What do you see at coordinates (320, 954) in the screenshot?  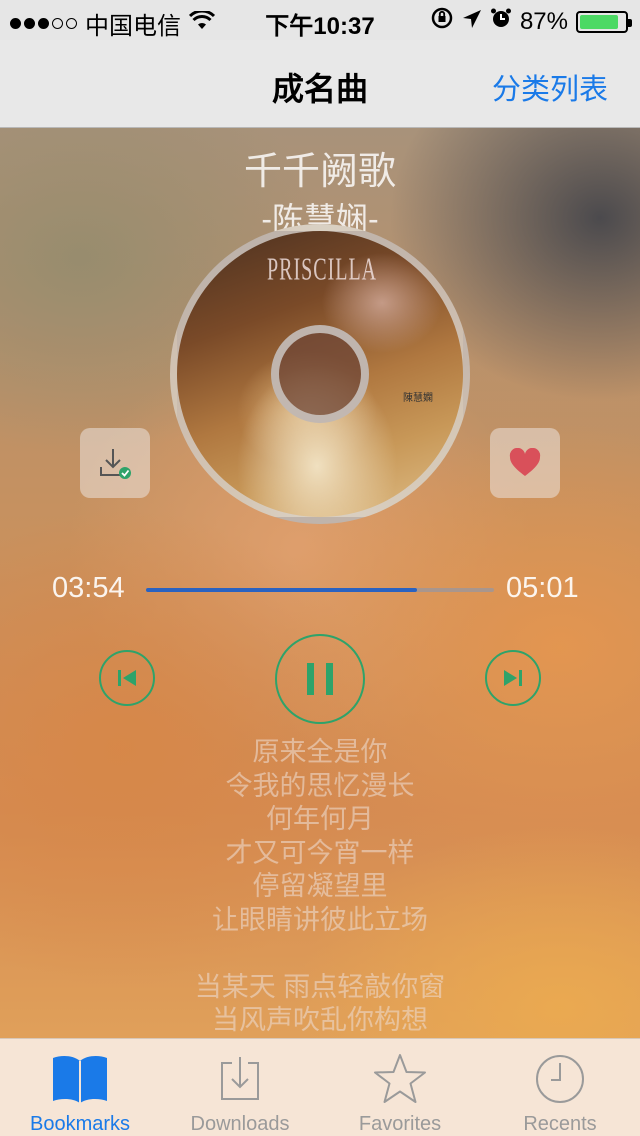 I see `lyric-line` at bounding box center [320, 954].